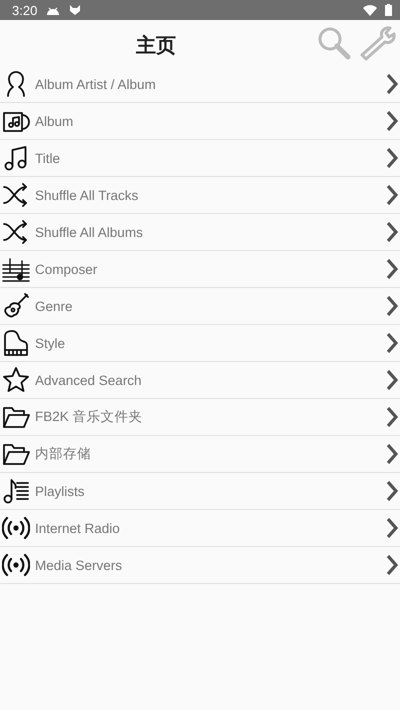 The width and height of the screenshot is (400, 710). Describe the element at coordinates (200, 491) in the screenshot. I see `menu-item: Playlists` at that location.